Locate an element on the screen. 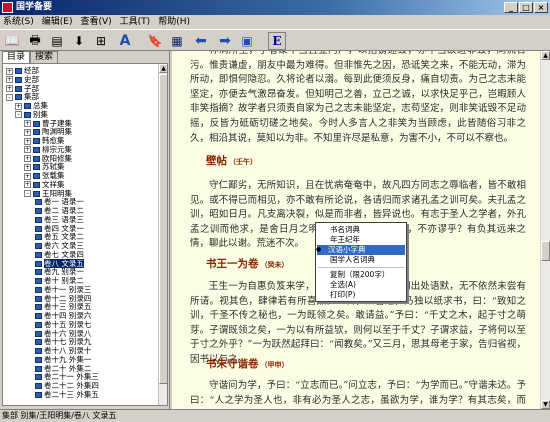  menu-item-year-dict: 年王纪年 is located at coordinates (339, 240).